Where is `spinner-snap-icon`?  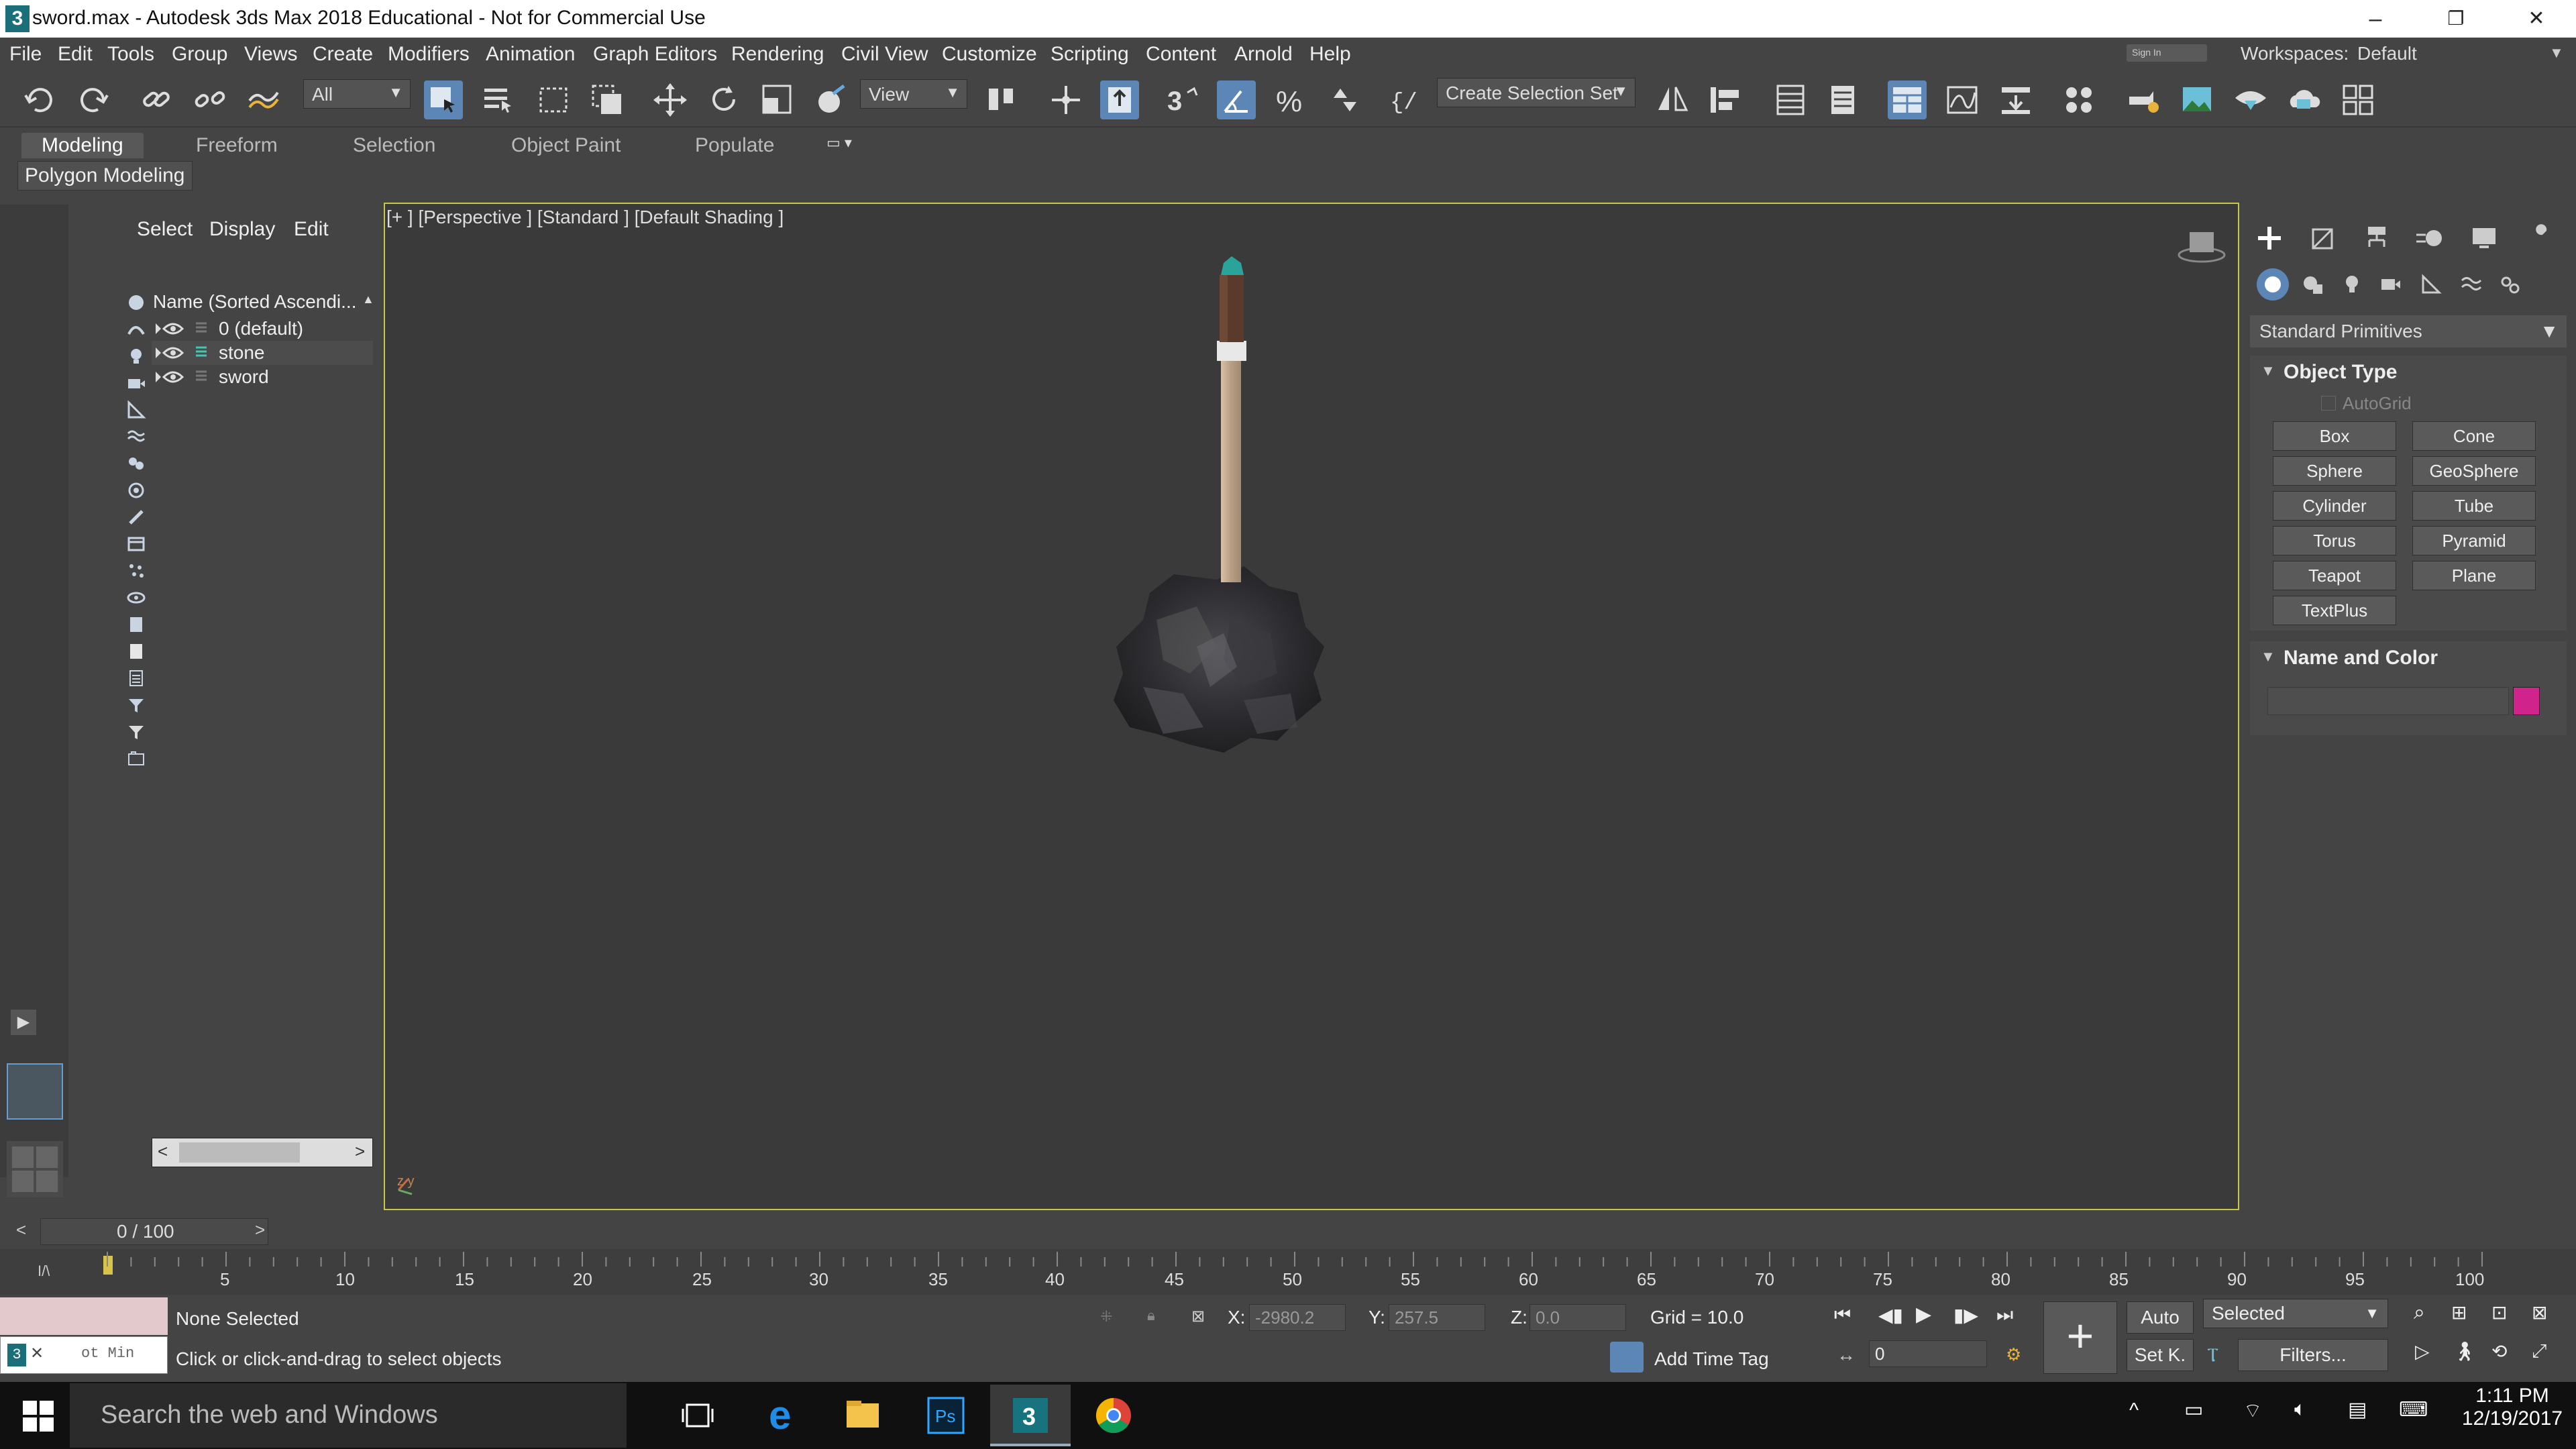
spinner-snap-icon is located at coordinates (1345, 99).